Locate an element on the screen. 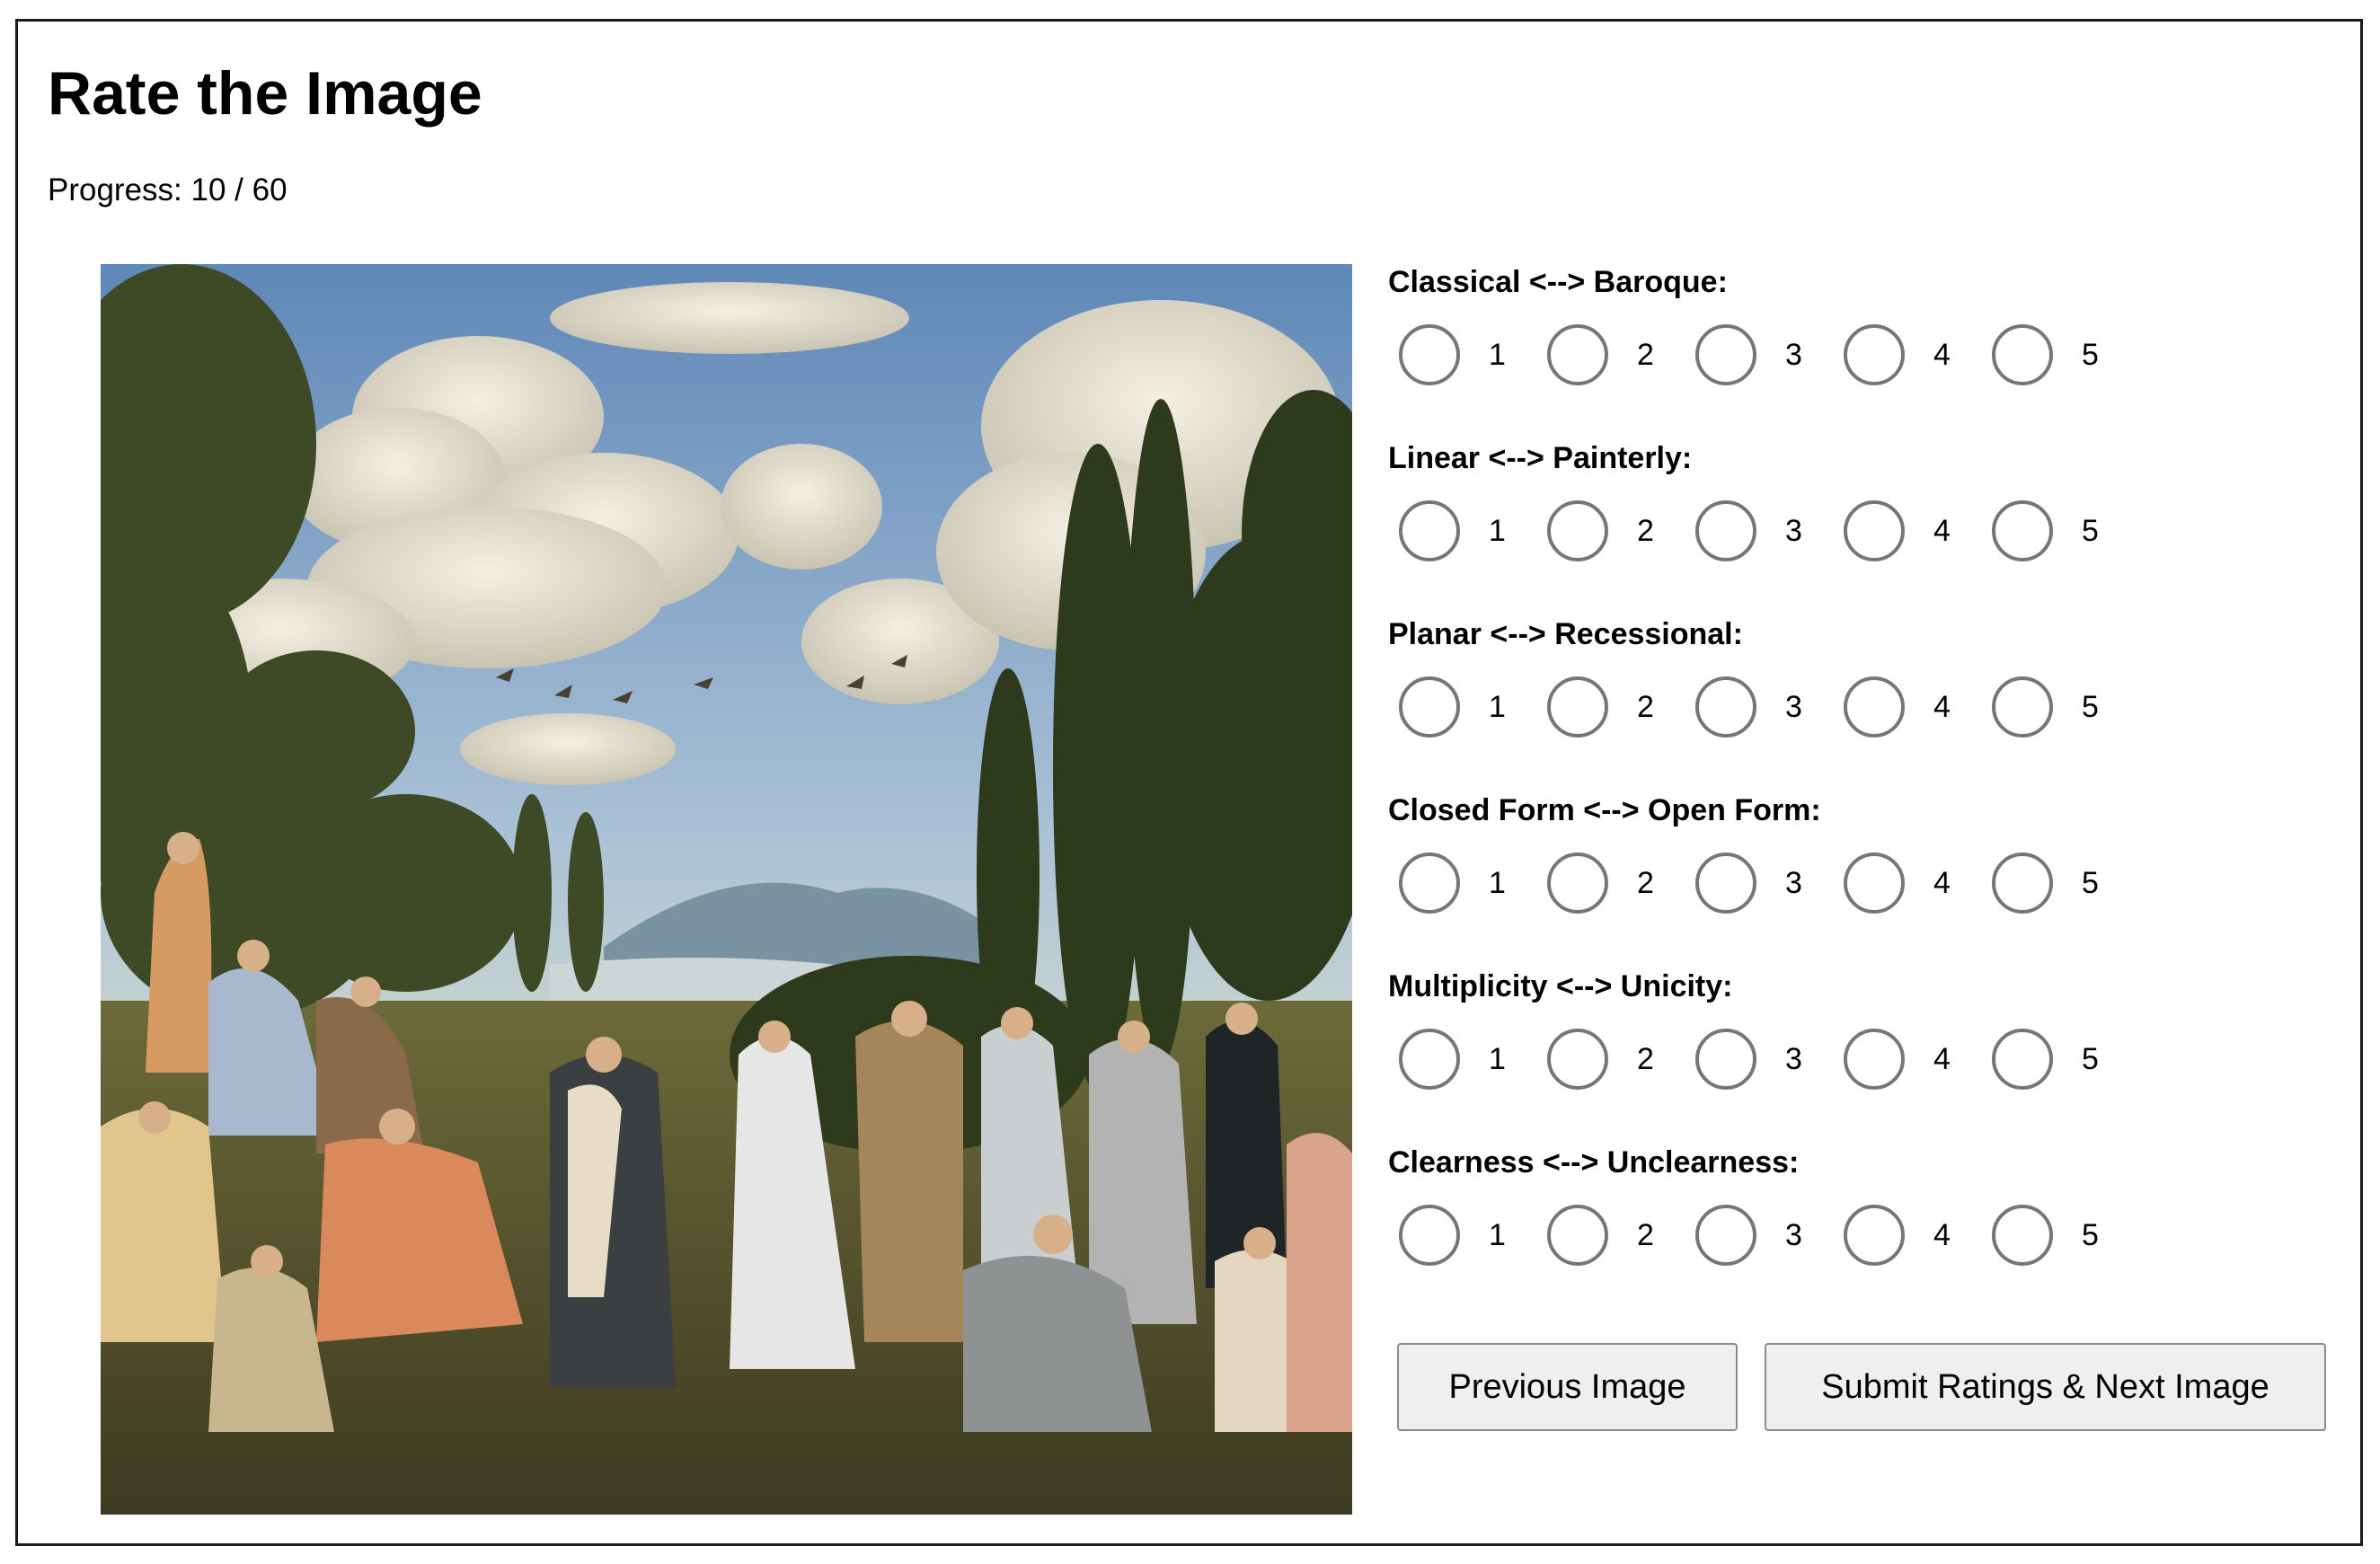 The image size is (2380, 1564). rating-group-classical-baroque: Classical <--> Baroque: 1 2 3 4 5 is located at coordinates (1864, 349).